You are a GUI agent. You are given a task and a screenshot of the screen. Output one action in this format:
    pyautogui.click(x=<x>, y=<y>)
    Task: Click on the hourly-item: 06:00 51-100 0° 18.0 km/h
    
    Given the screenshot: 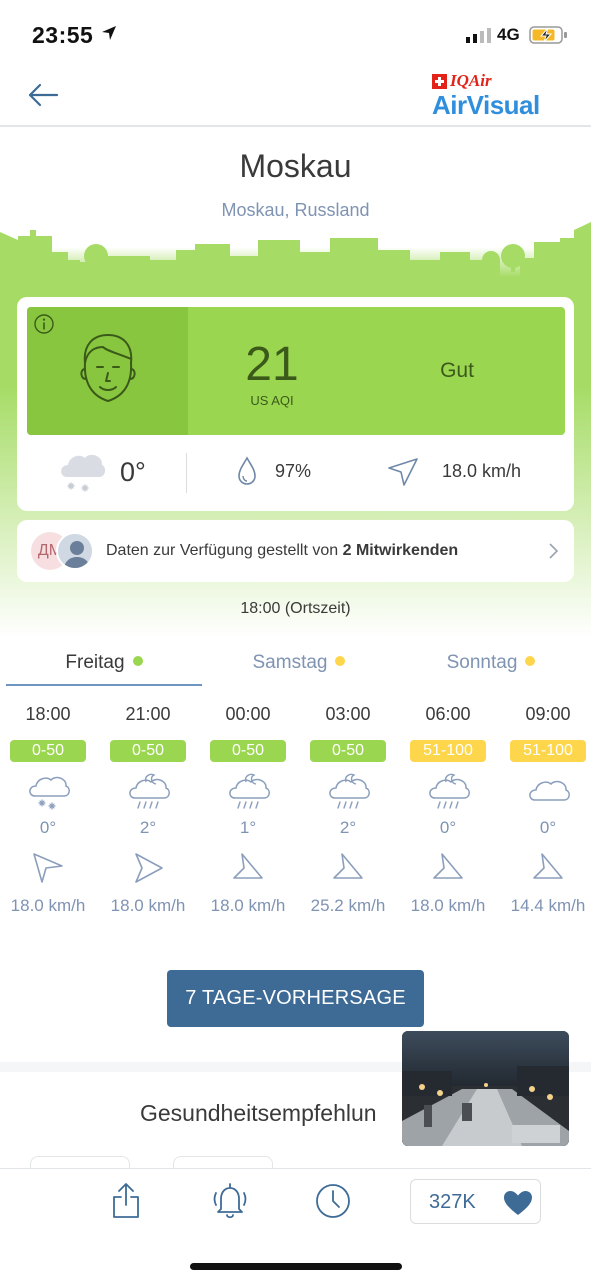 What is the action you would take?
    pyautogui.click(x=448, y=815)
    